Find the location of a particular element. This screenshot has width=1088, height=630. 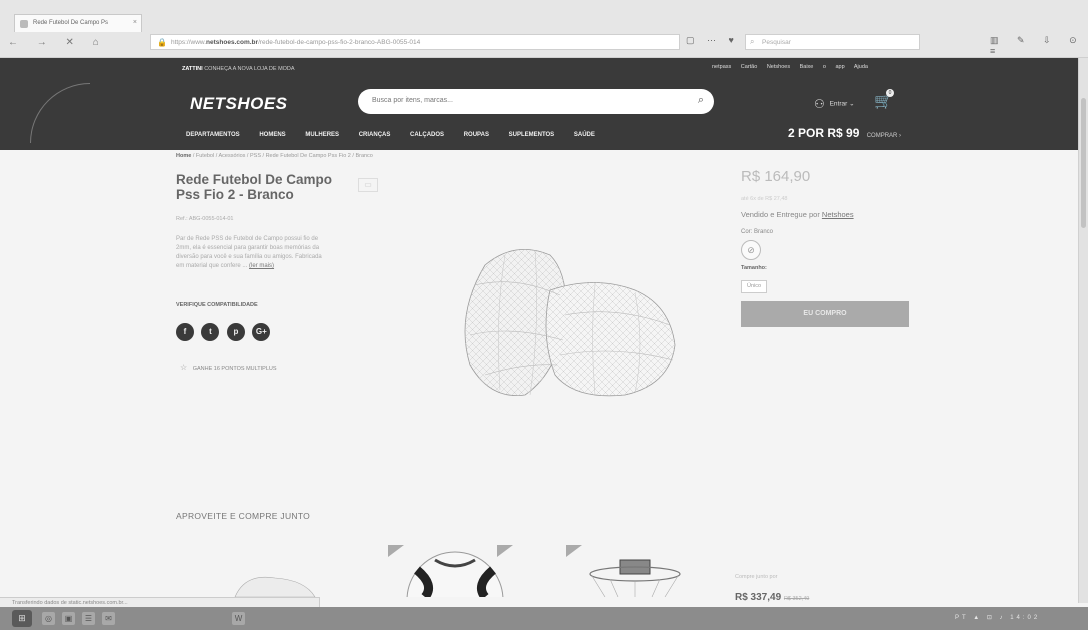

read-more-link: (ler mais) is located at coordinates (261, 266).